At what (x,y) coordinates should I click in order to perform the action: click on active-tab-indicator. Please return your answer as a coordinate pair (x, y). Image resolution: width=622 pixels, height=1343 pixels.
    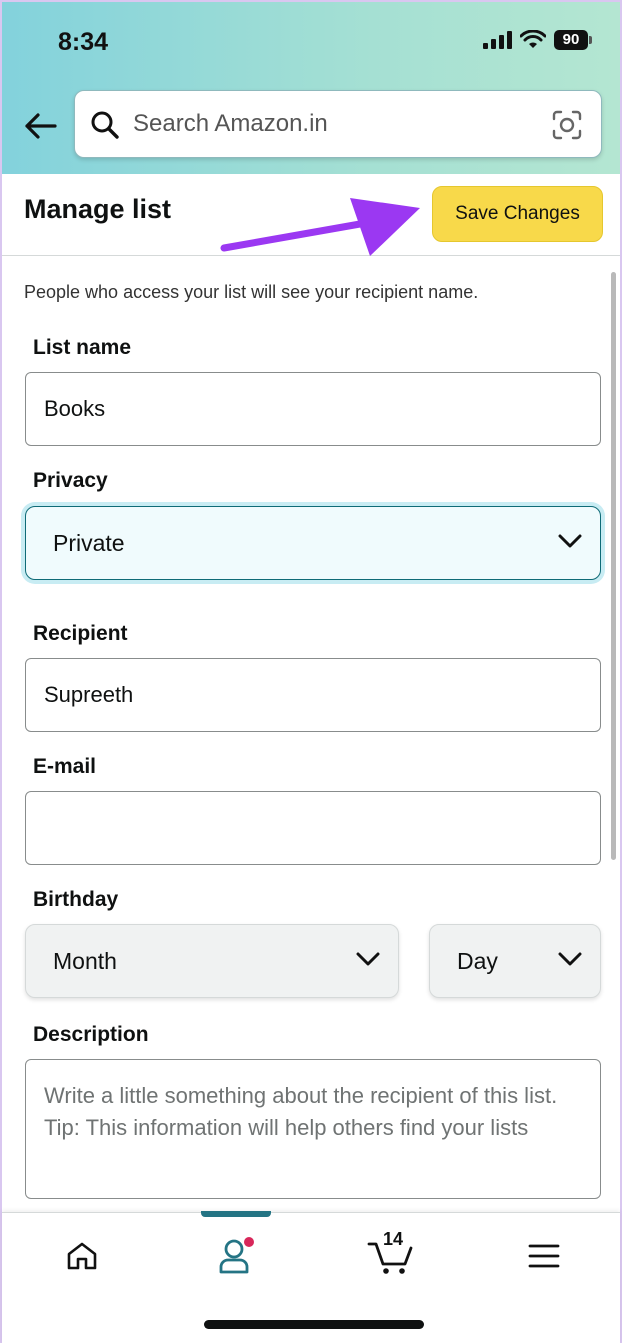
    Looking at the image, I should click on (236, 1214).